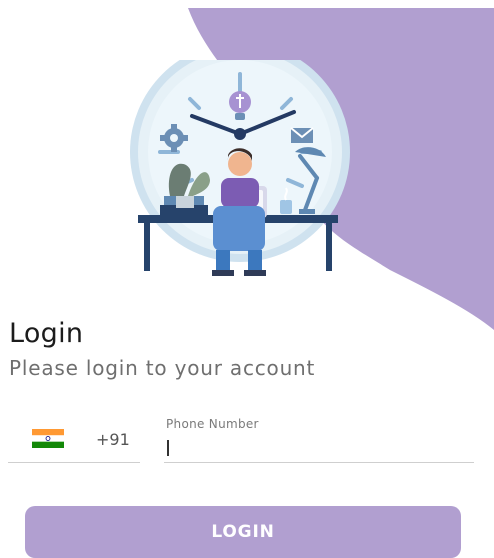  I want to click on india-flag-icon, so click(48, 438).